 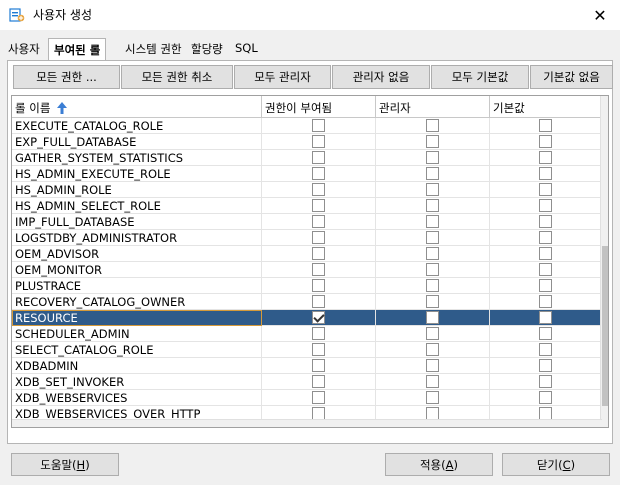 What do you see at coordinates (137, 302) in the screenshot?
I see `role-name-cell: RECOVERY_CATALOG_OWNER` at bounding box center [137, 302].